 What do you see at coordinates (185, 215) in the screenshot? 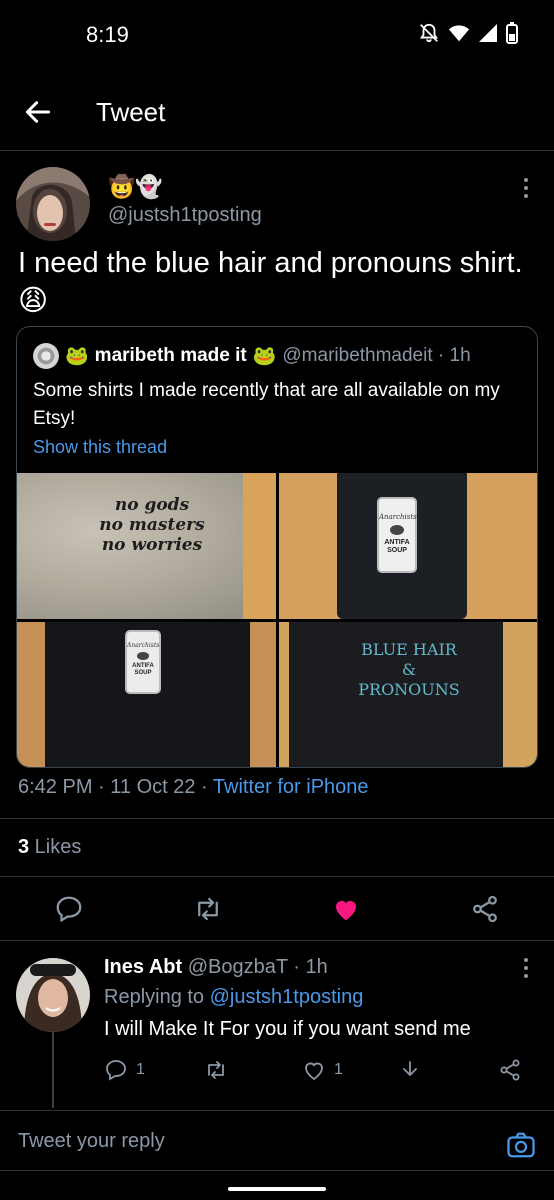
I see `author-handle: @justsh1tposting` at bounding box center [185, 215].